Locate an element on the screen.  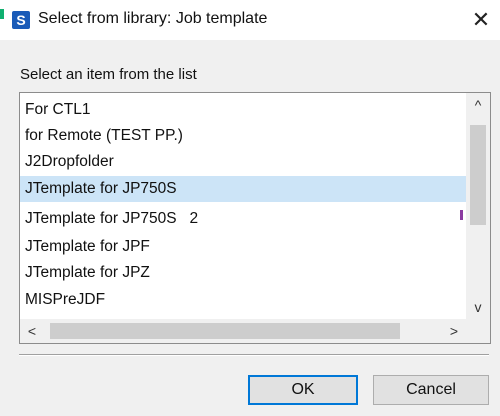
divider is located at coordinates (254, 355).